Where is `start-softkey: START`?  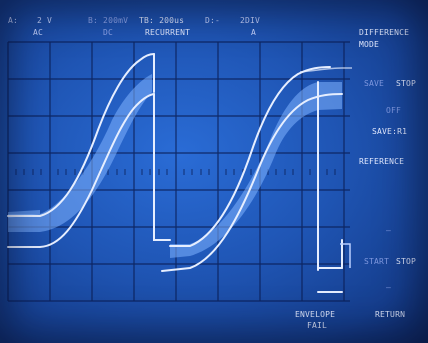 start-softkey: START is located at coordinates (376, 262).